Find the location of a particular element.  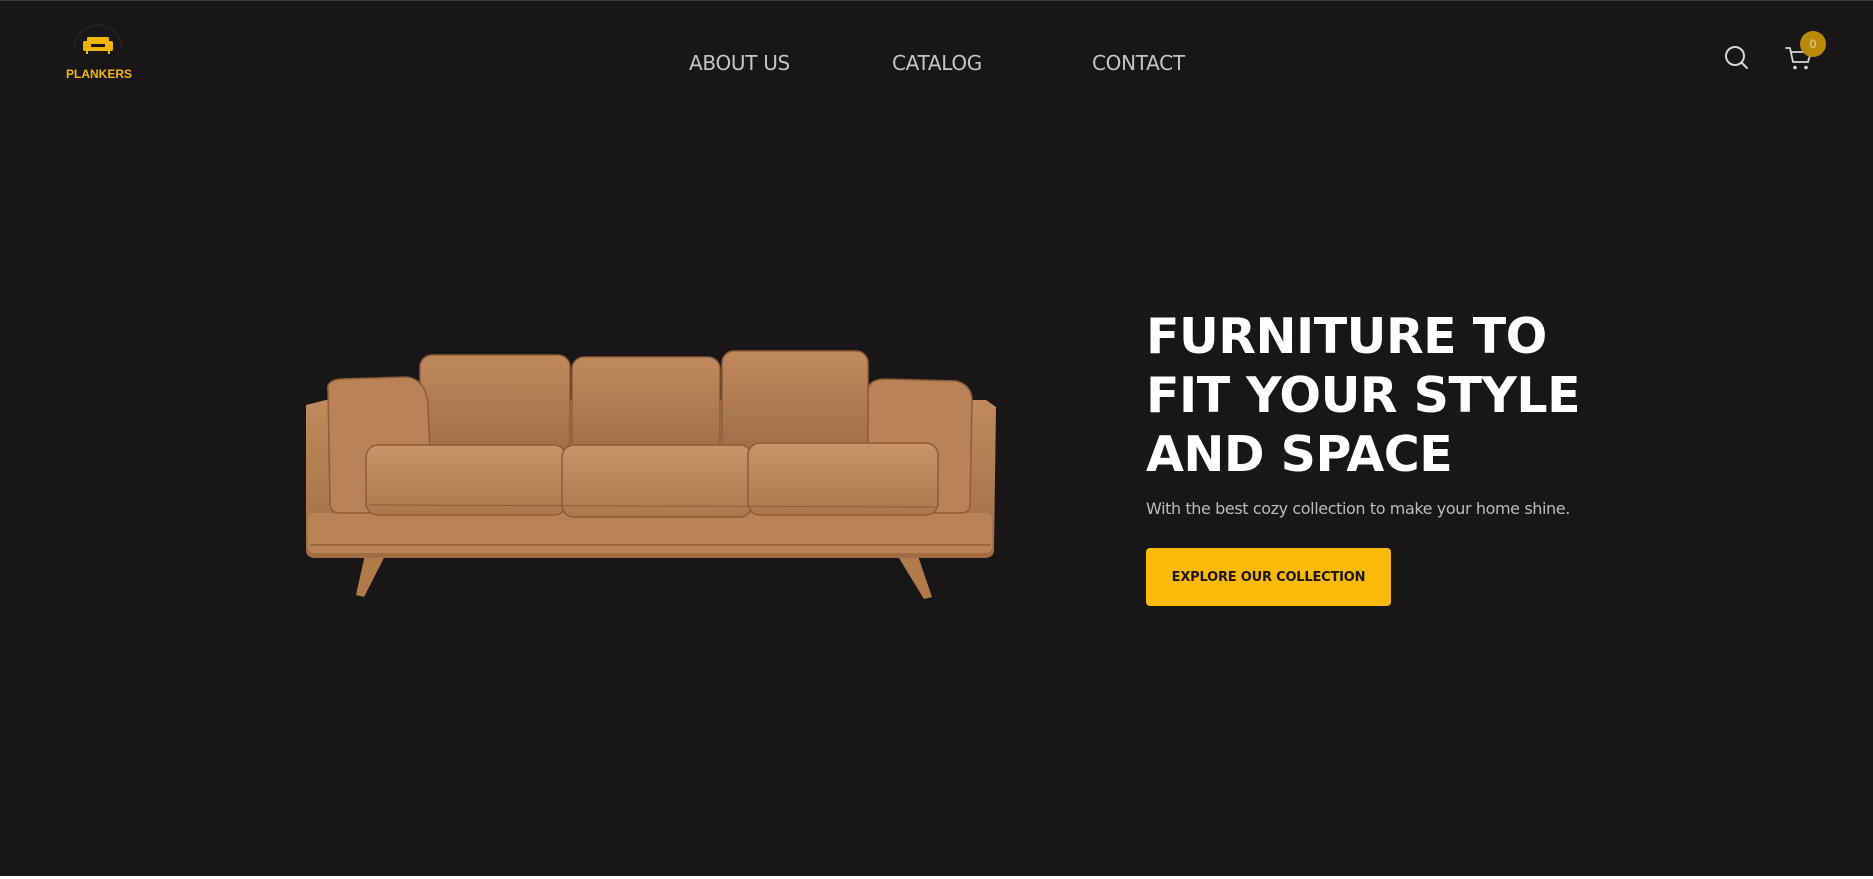

sofa-icon is located at coordinates (98, 39).